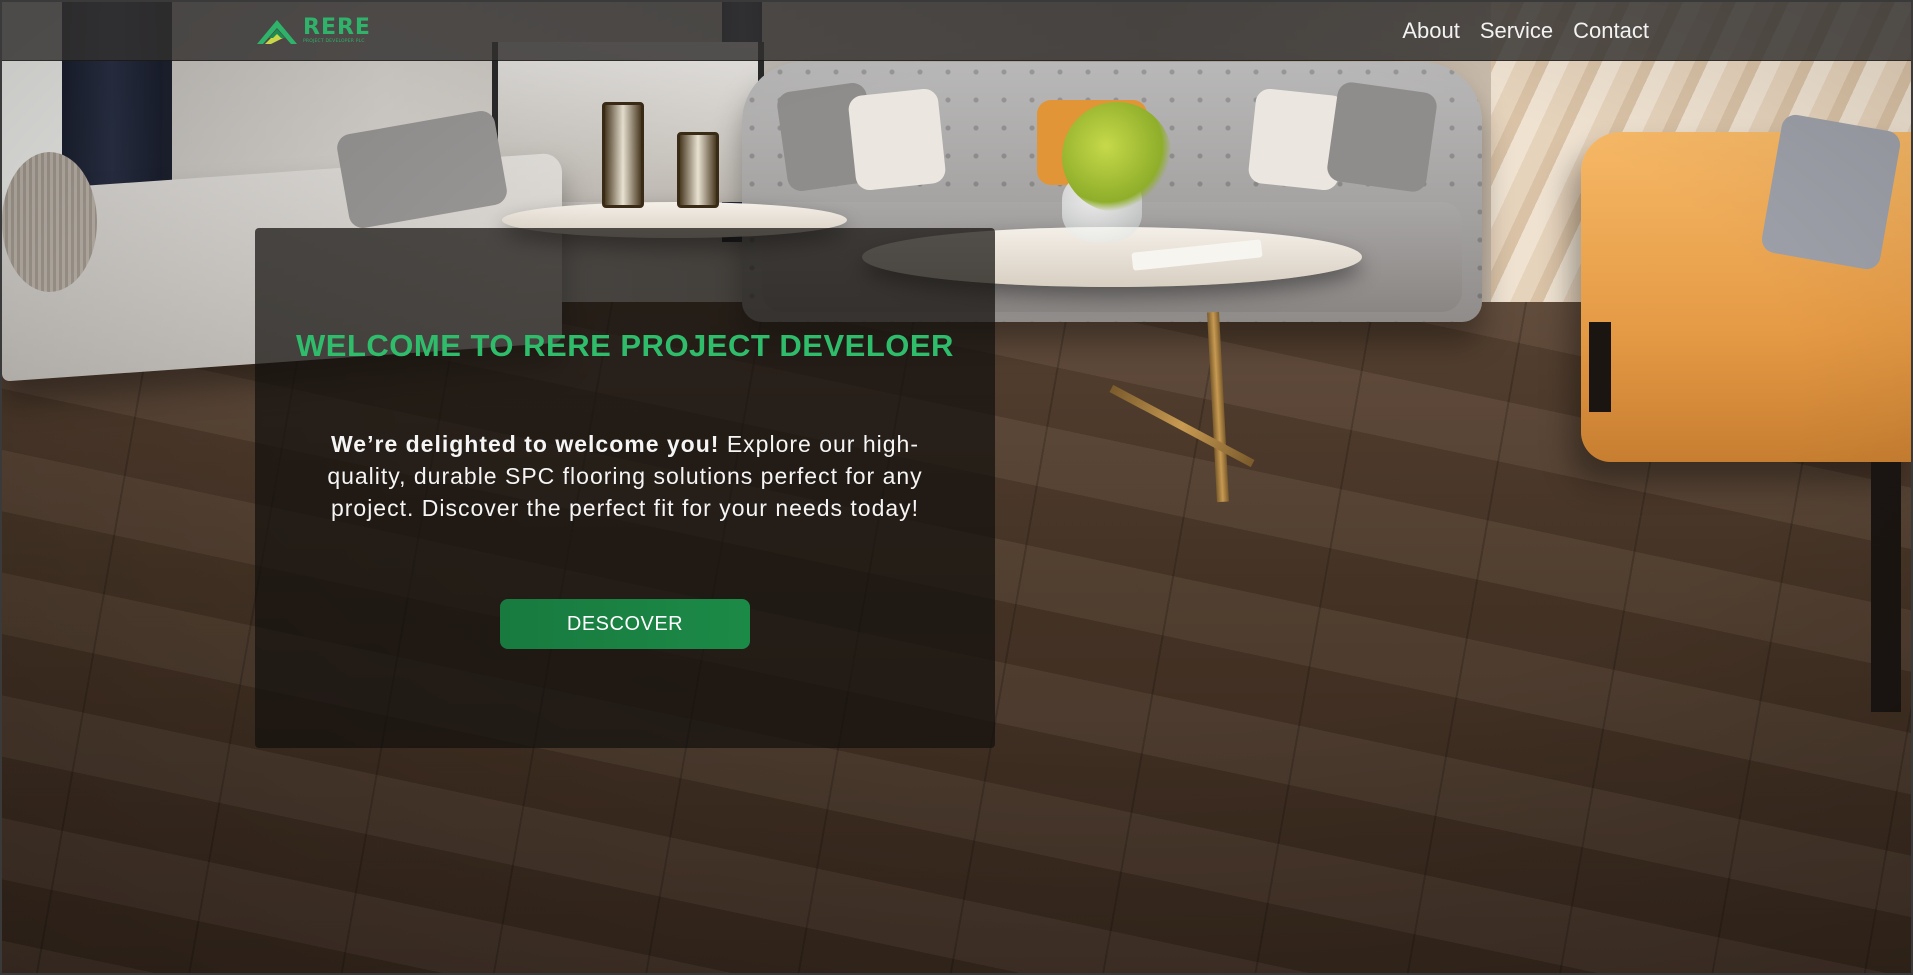 The height and width of the screenshot is (975, 1913). I want to click on nav-link-about: About, so click(1431, 31).